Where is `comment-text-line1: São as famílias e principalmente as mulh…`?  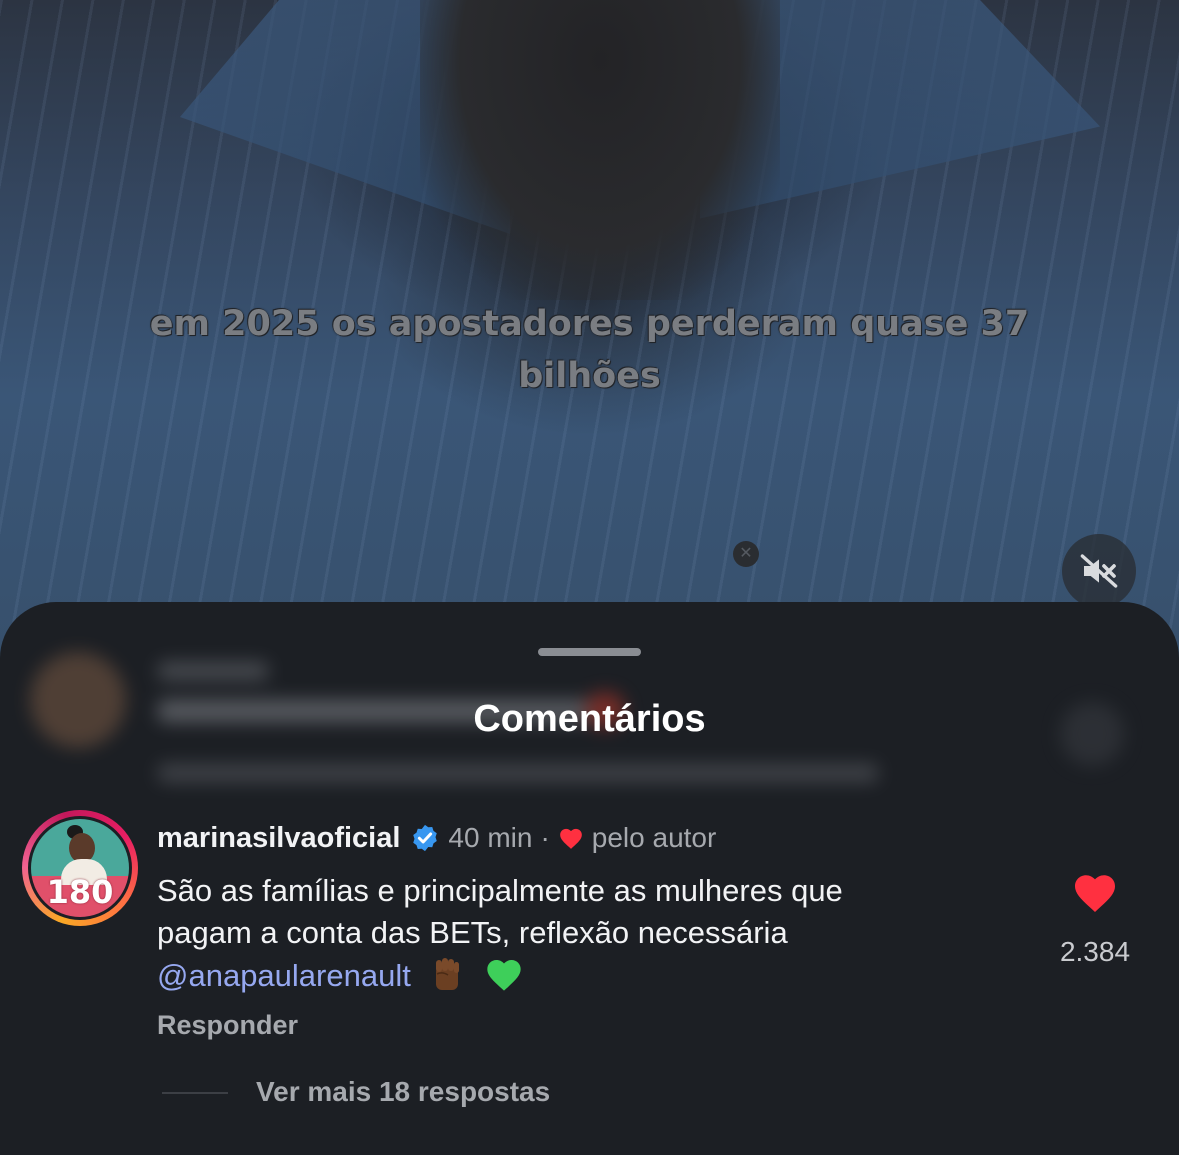
comment-text-line1: São as famílias e principalmente as mulh… is located at coordinates (500, 890).